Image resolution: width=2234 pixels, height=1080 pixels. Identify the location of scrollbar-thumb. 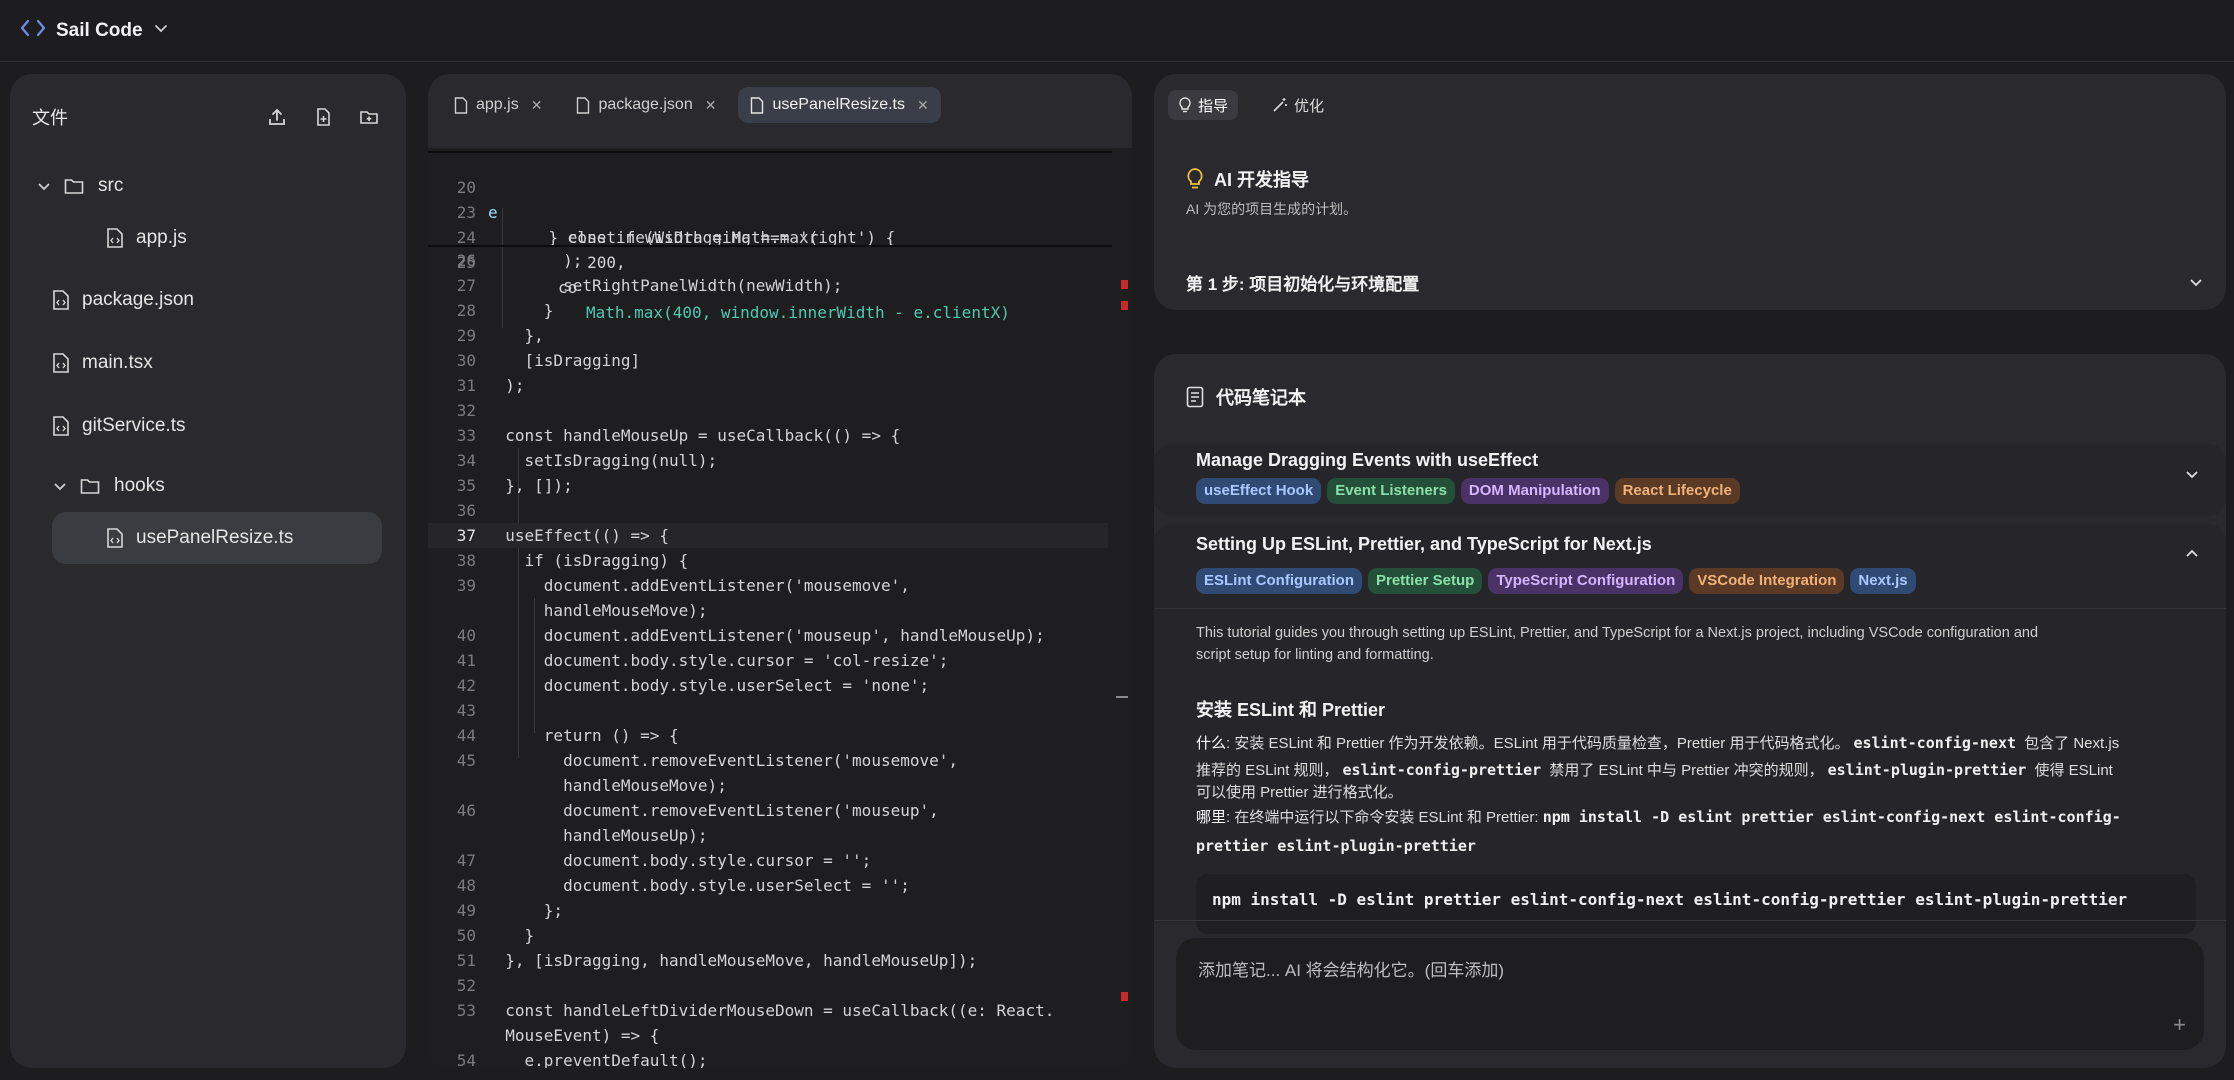
(1122, 697).